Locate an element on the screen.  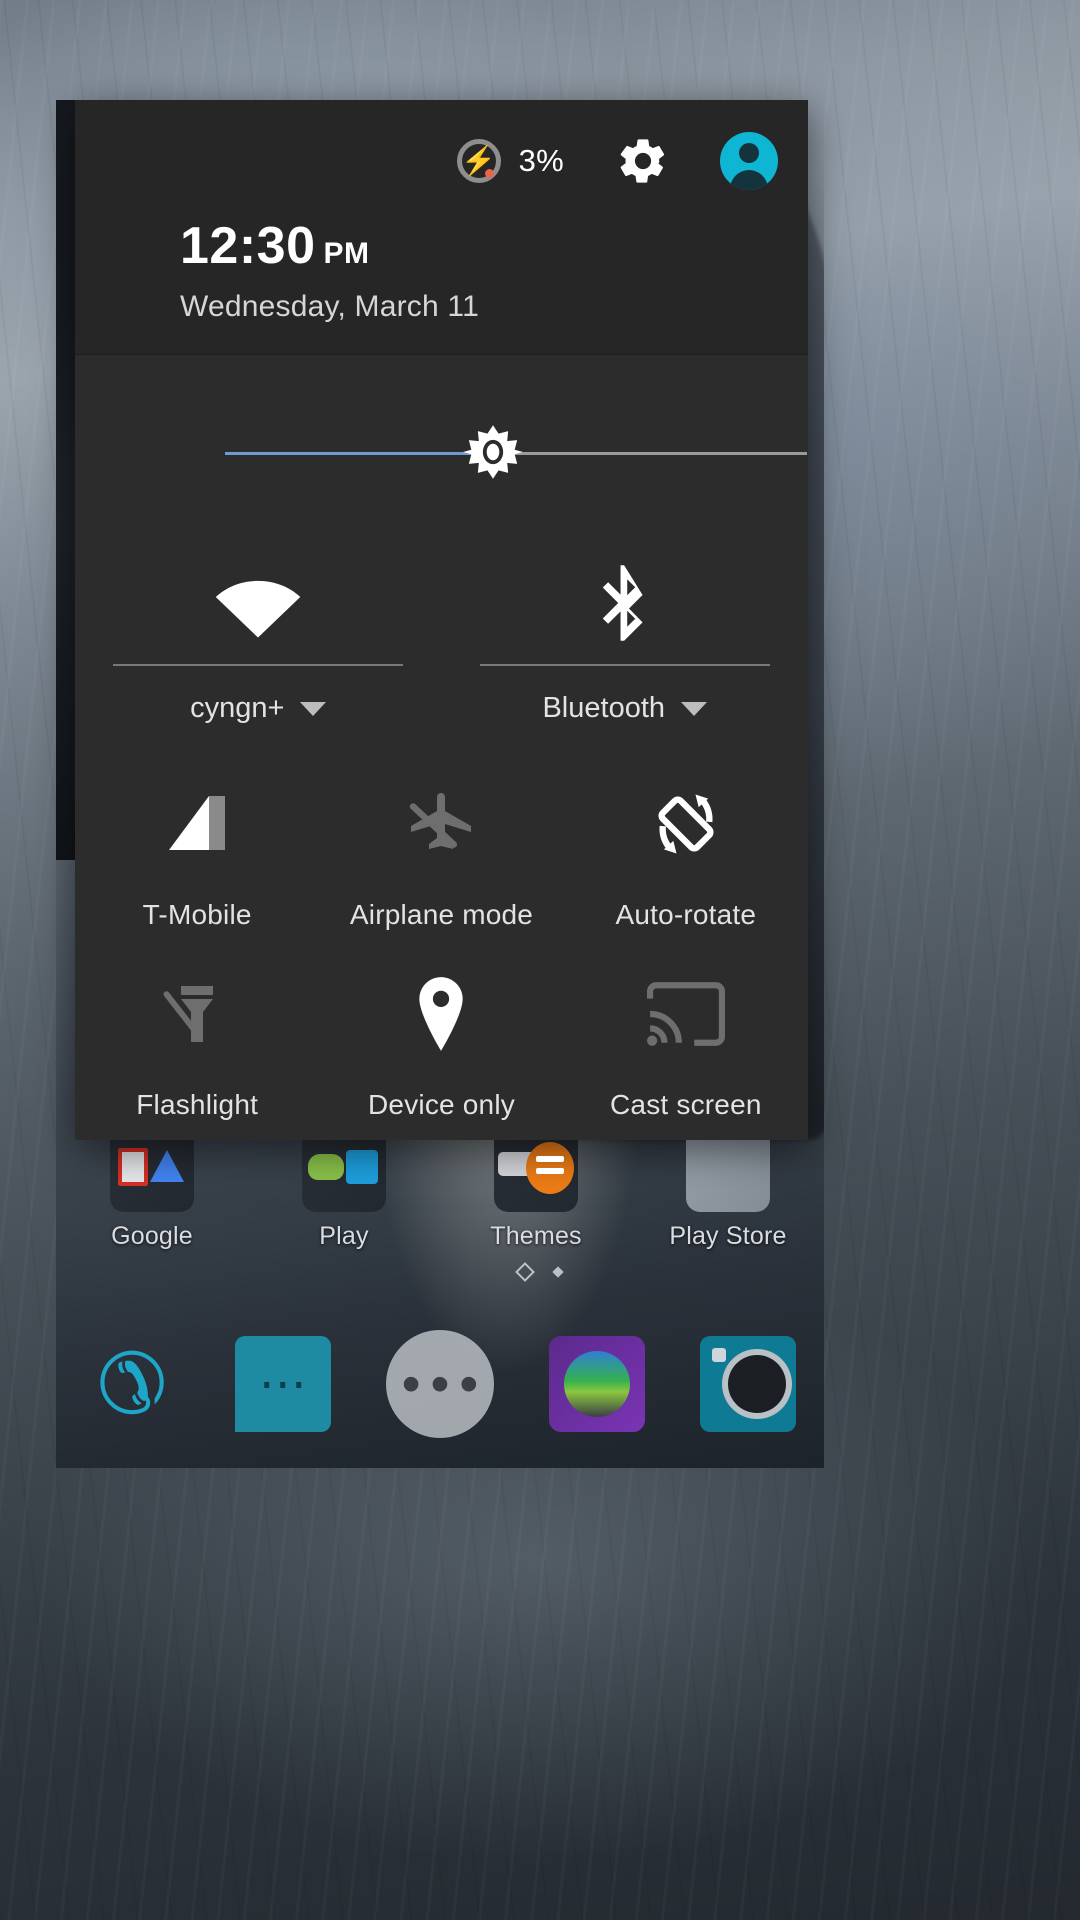
brightness-fill is located at coordinates (359, 453).